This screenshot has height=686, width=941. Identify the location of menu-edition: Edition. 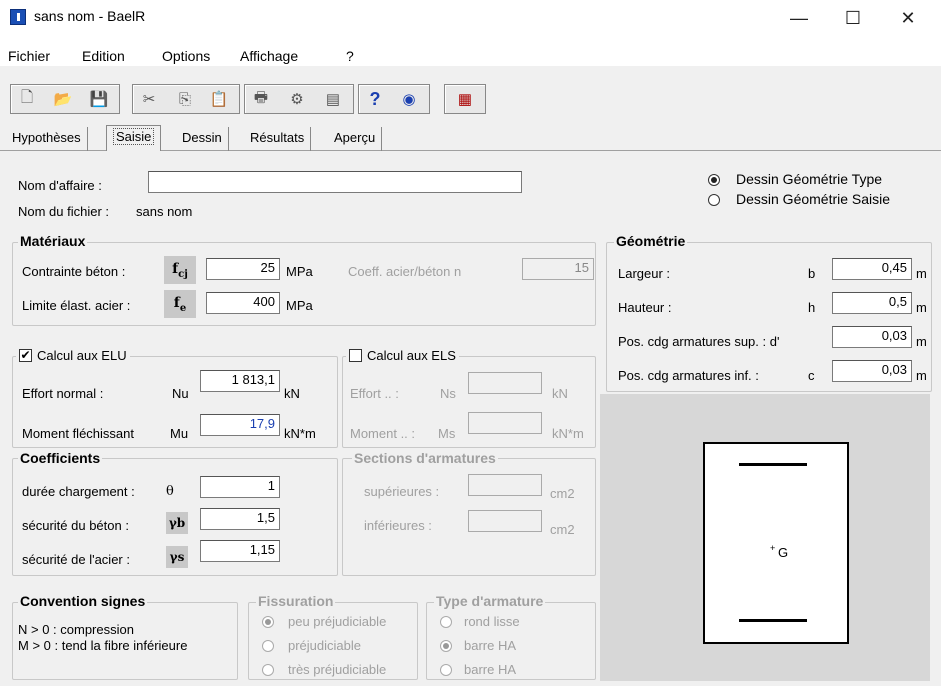
(103, 56).